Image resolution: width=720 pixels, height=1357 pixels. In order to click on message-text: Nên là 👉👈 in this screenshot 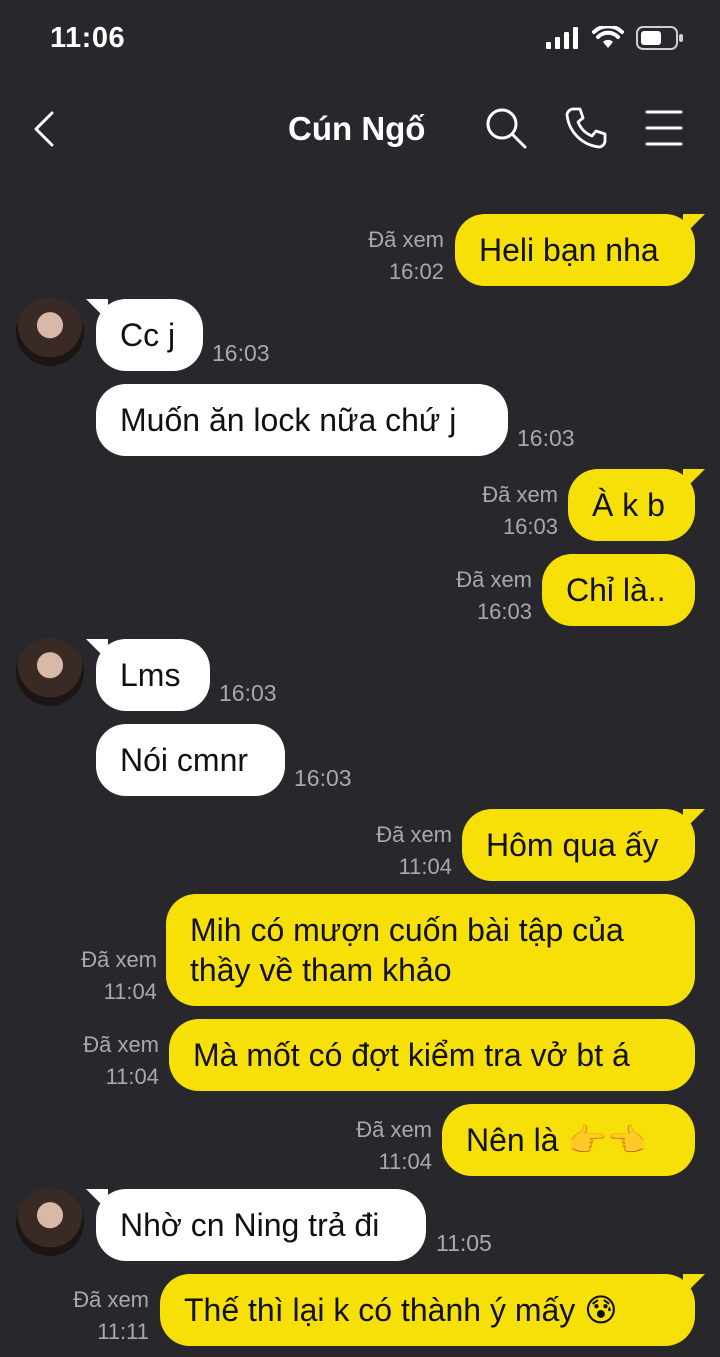, I will do `click(568, 1140)`.